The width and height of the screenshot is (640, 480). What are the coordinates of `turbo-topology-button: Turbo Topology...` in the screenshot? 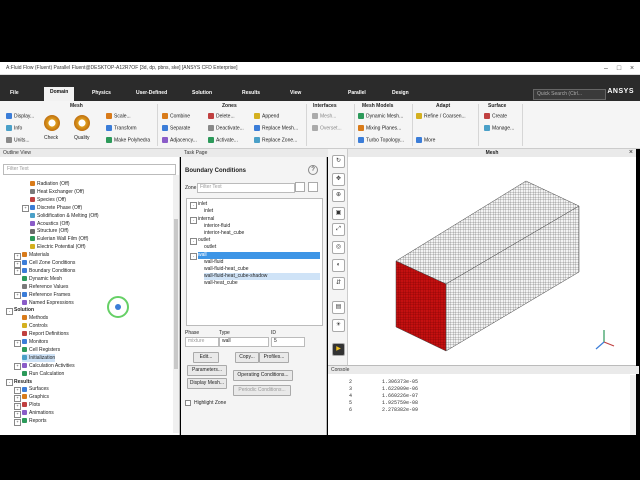 It's located at (381, 140).